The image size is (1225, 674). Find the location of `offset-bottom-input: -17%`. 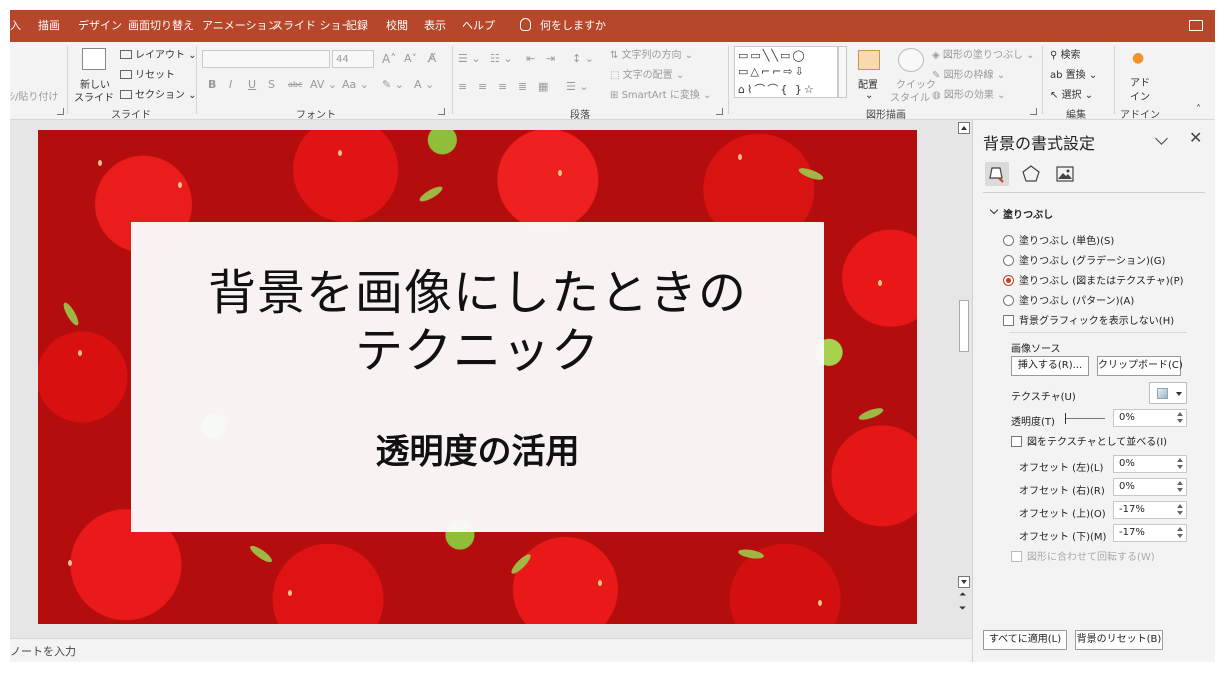

offset-bottom-input: -17% is located at coordinates (1150, 533).